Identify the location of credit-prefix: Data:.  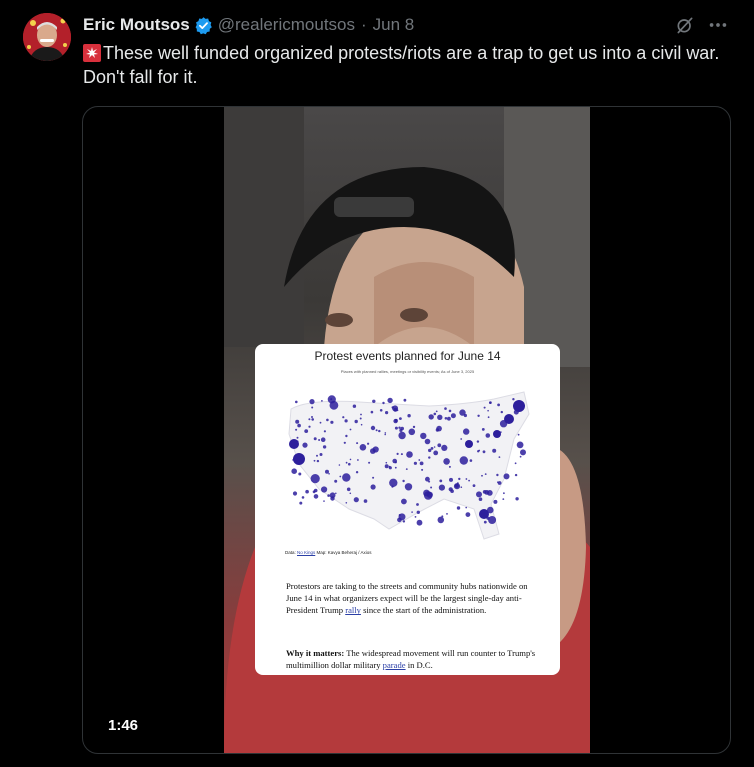
(291, 552).